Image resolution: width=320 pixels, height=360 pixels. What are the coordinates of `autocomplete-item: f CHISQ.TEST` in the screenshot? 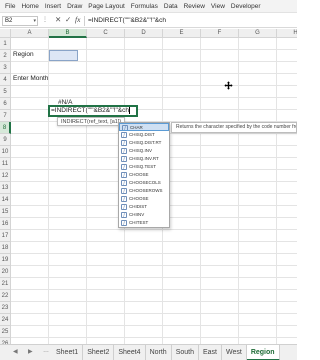 It's located at (144, 167).